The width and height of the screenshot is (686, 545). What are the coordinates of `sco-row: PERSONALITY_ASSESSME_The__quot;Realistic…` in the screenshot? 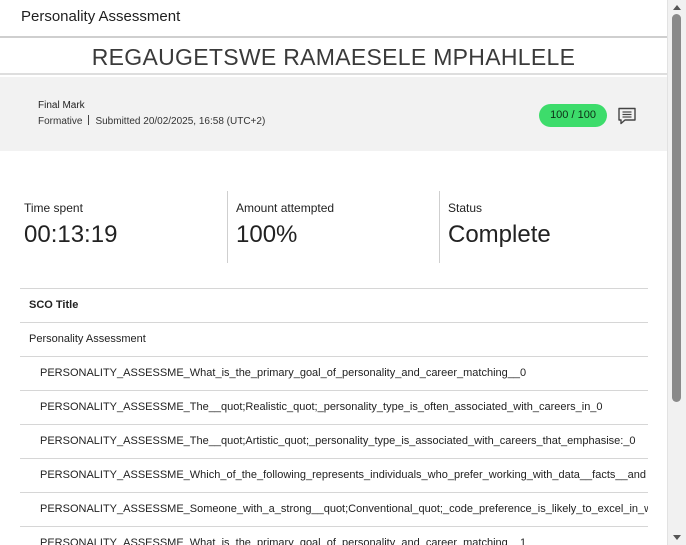 It's located at (334, 407).